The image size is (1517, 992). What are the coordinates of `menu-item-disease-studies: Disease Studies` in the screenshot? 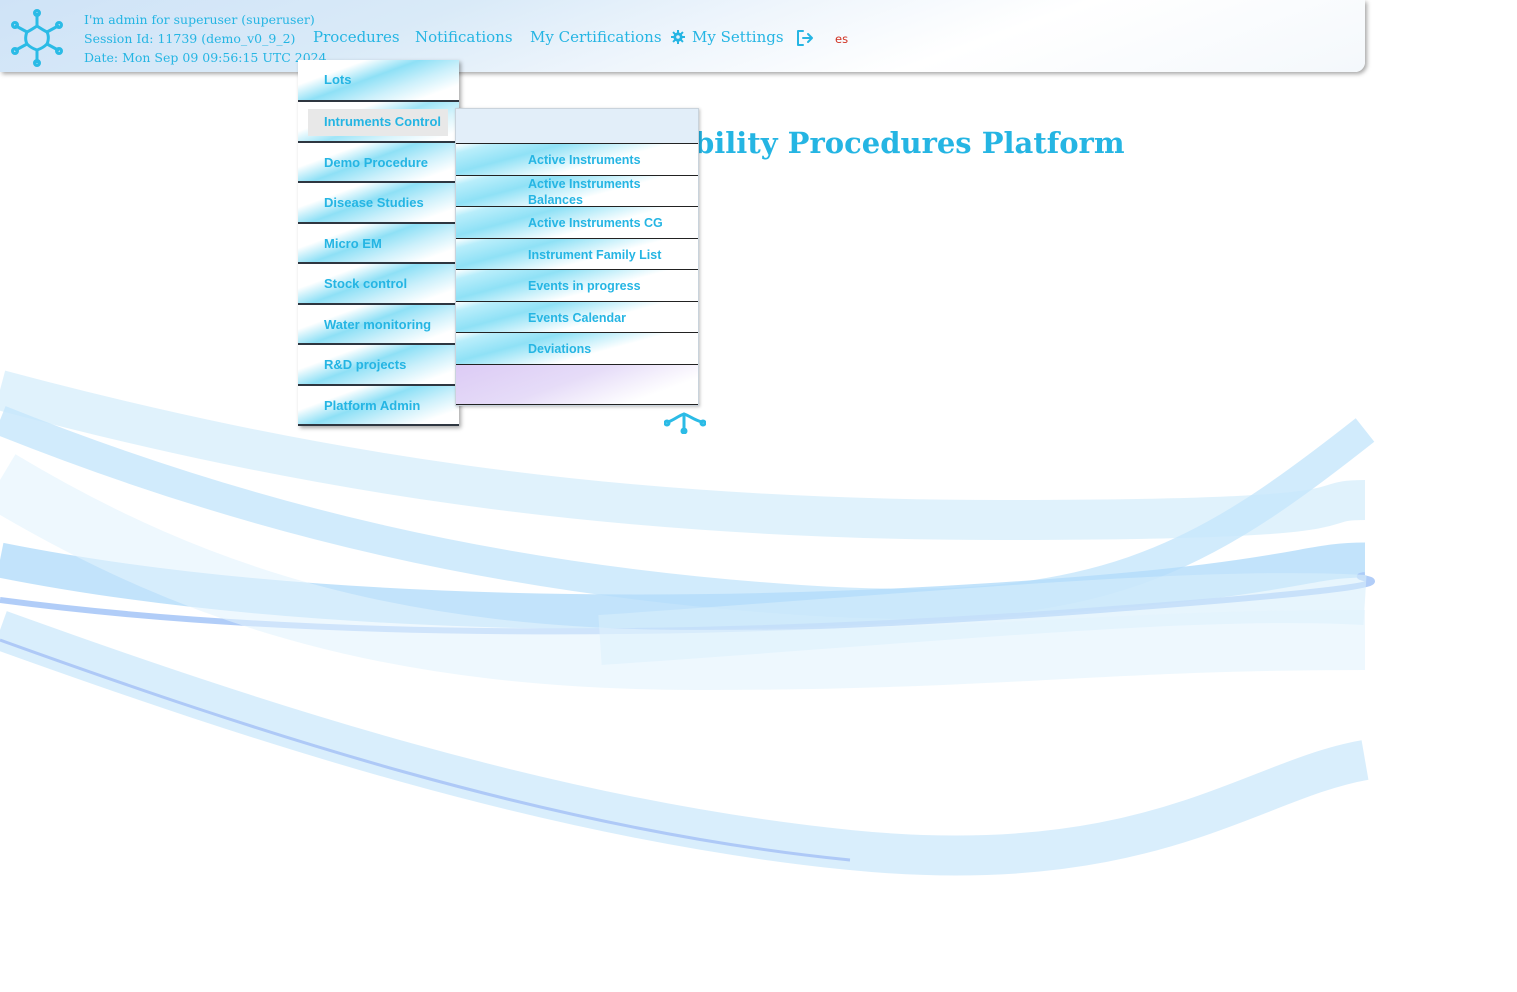 It's located at (378, 203).